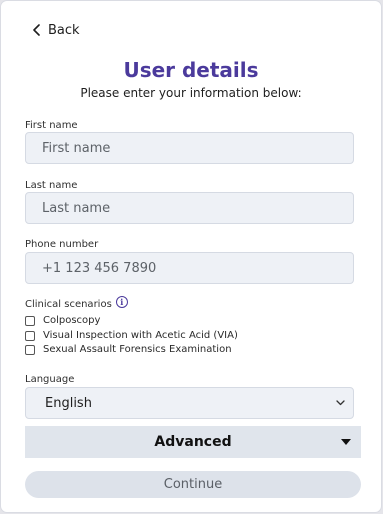 The height and width of the screenshot is (514, 383). What do you see at coordinates (193, 484) in the screenshot?
I see `continue-button: Continue` at bounding box center [193, 484].